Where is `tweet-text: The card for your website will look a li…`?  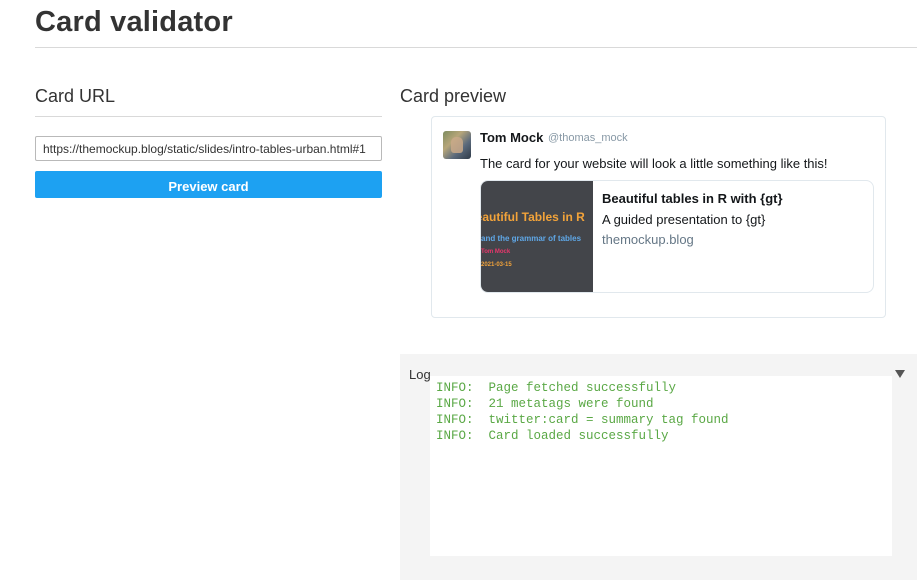
tweet-text: The card for your website will look a li… is located at coordinates (654, 163).